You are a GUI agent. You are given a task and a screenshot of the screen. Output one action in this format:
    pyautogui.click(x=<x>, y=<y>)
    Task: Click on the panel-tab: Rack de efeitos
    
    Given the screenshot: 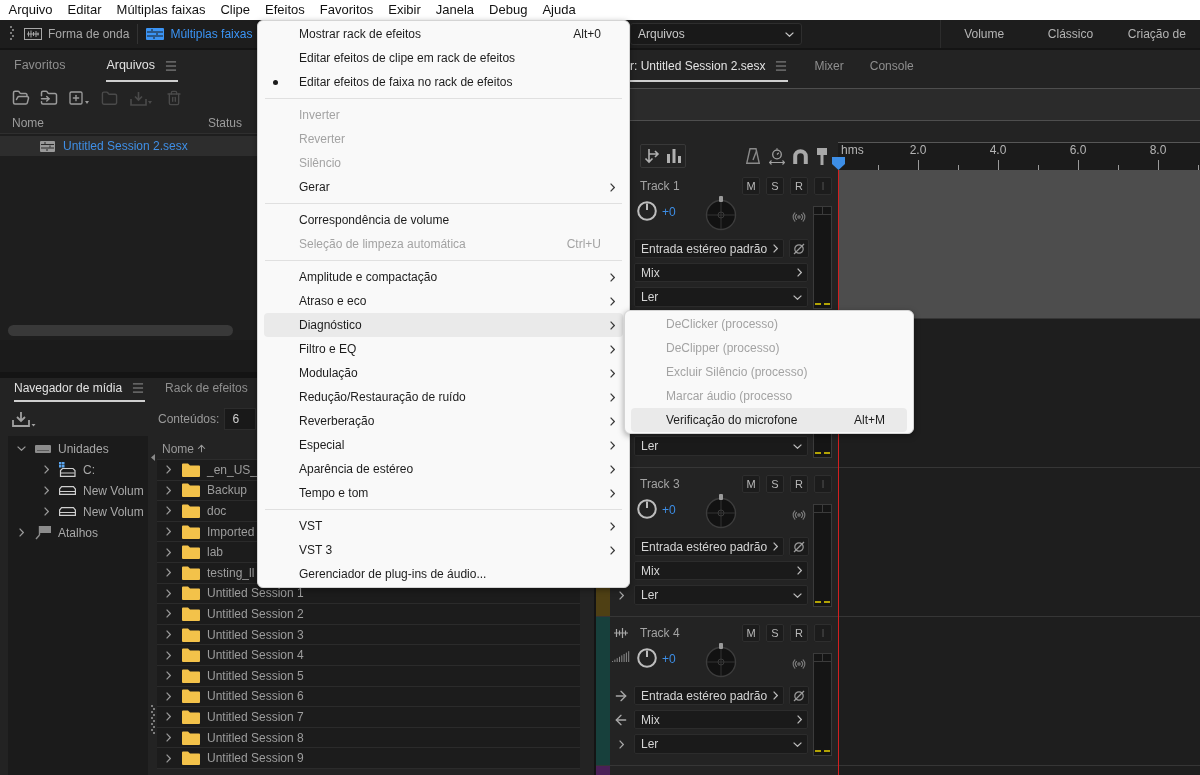 What is the action you would take?
    pyautogui.click(x=206, y=389)
    